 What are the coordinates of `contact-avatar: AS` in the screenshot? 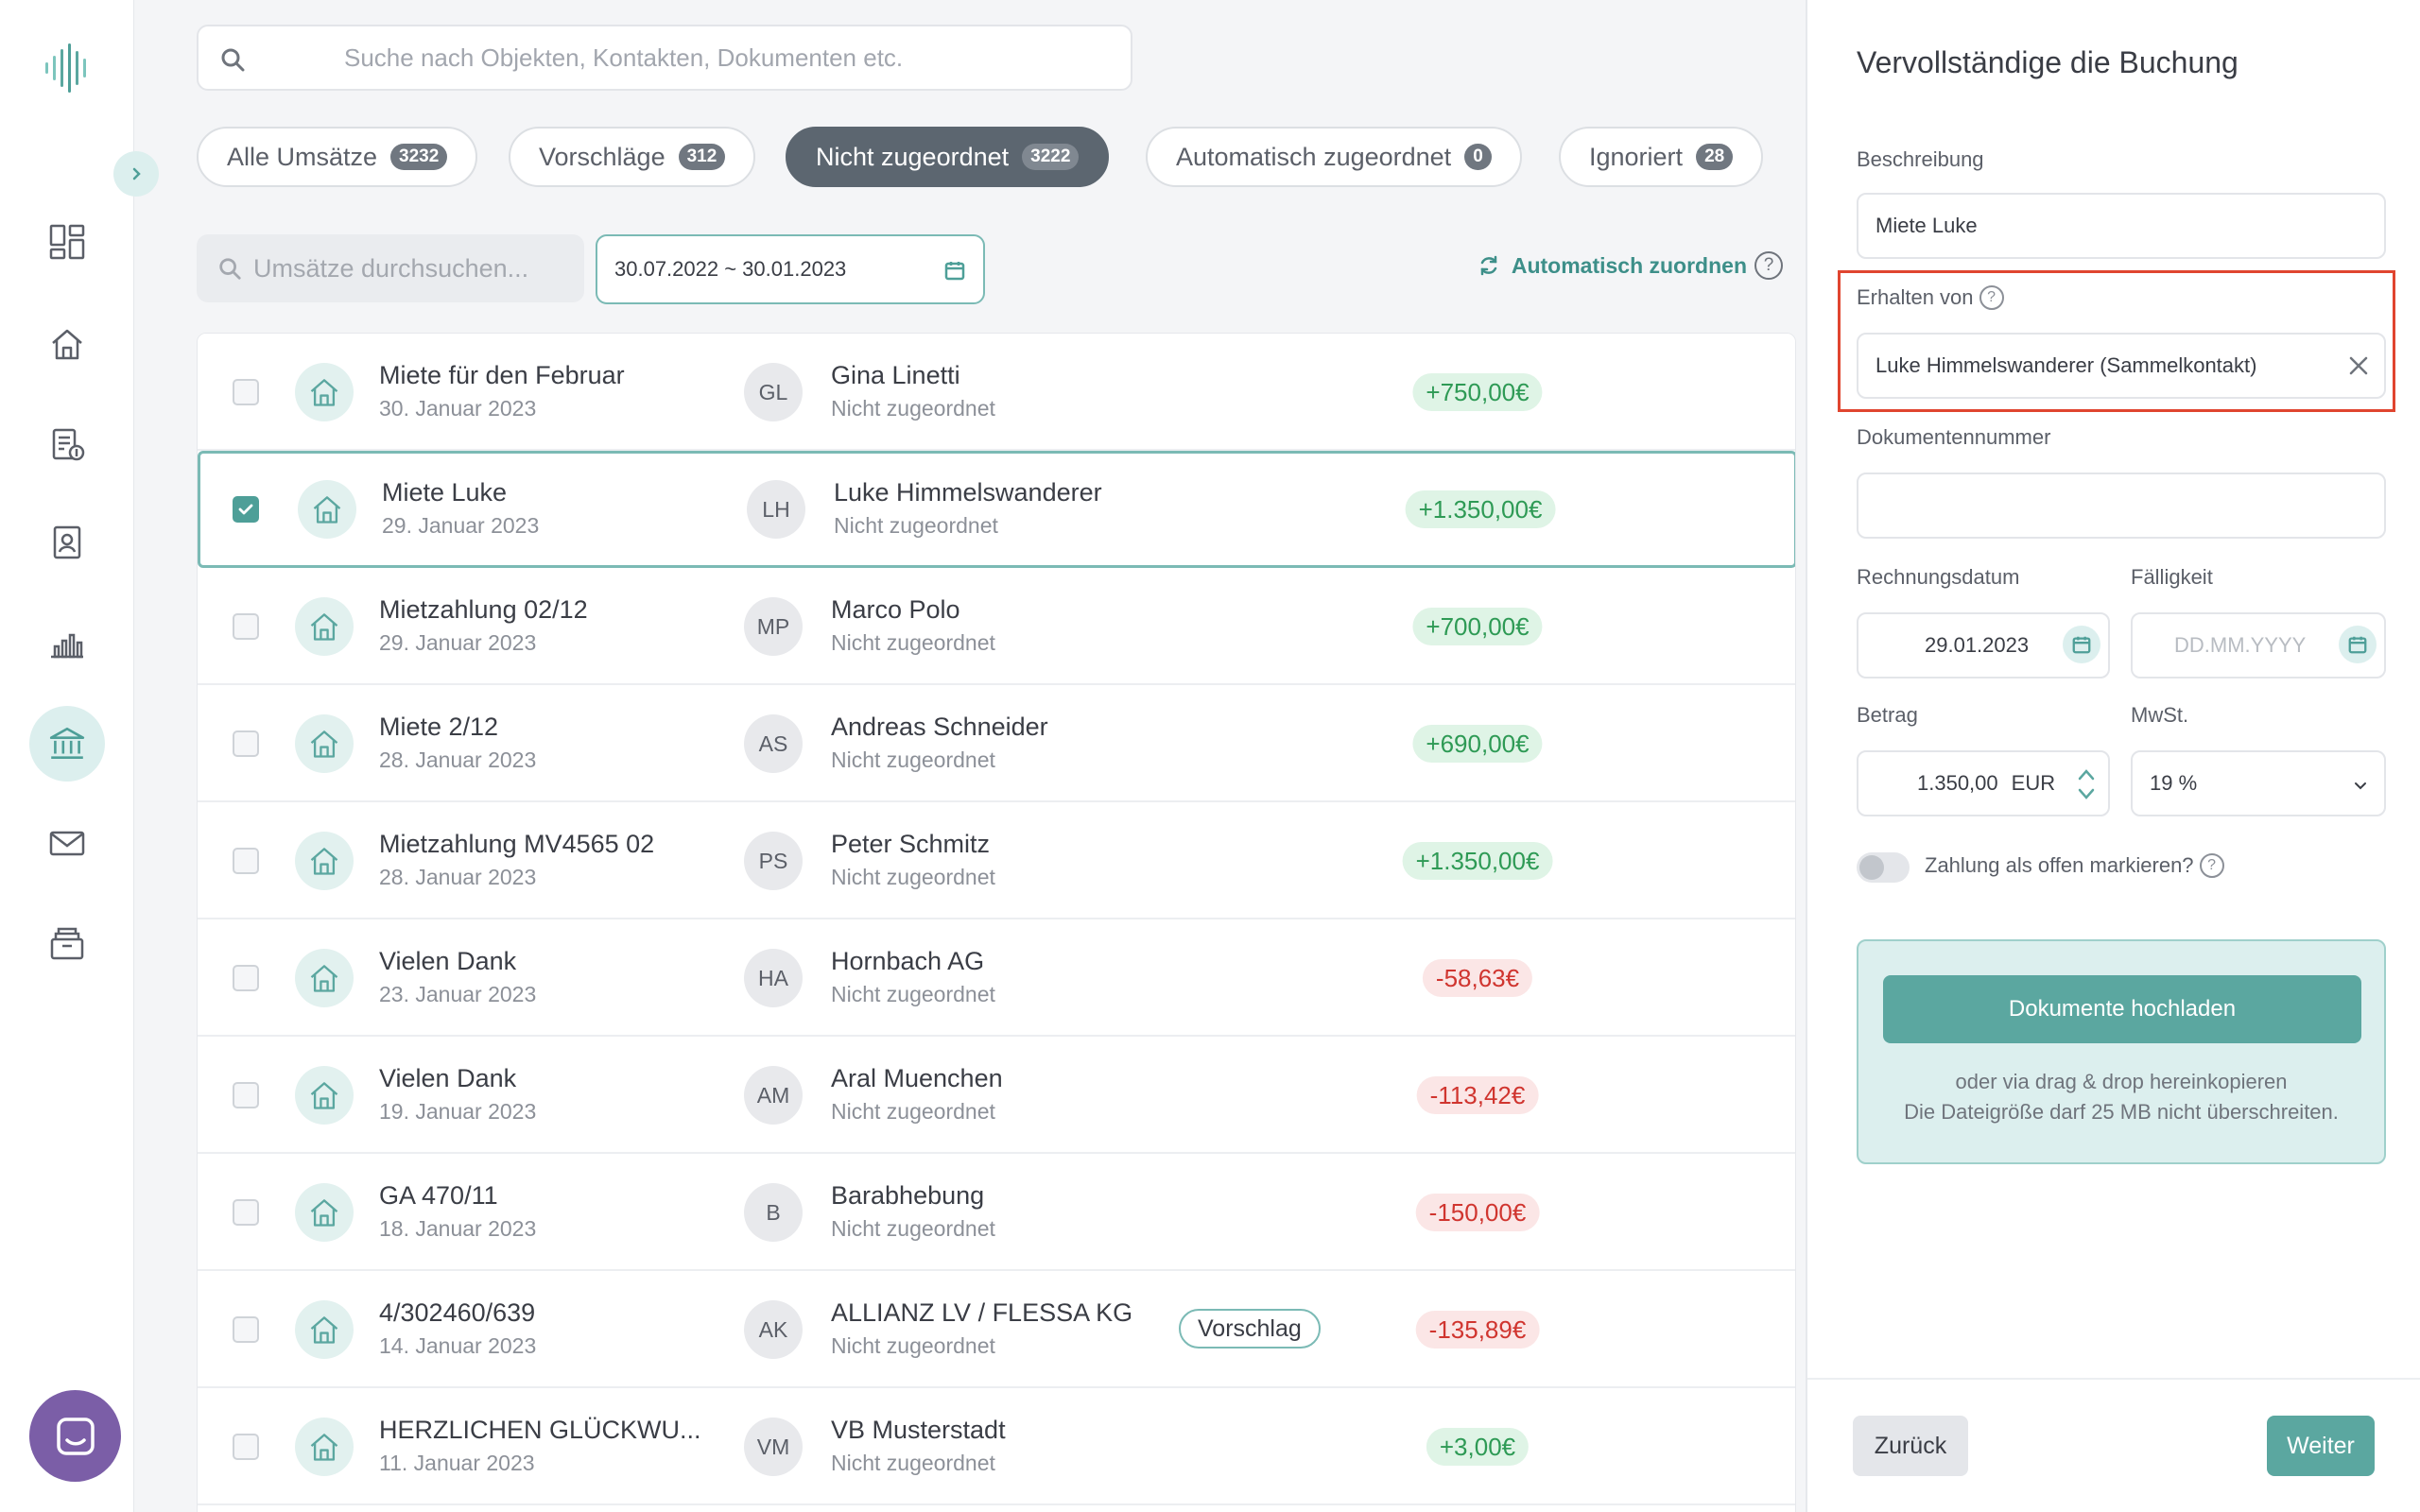 It's located at (774, 743).